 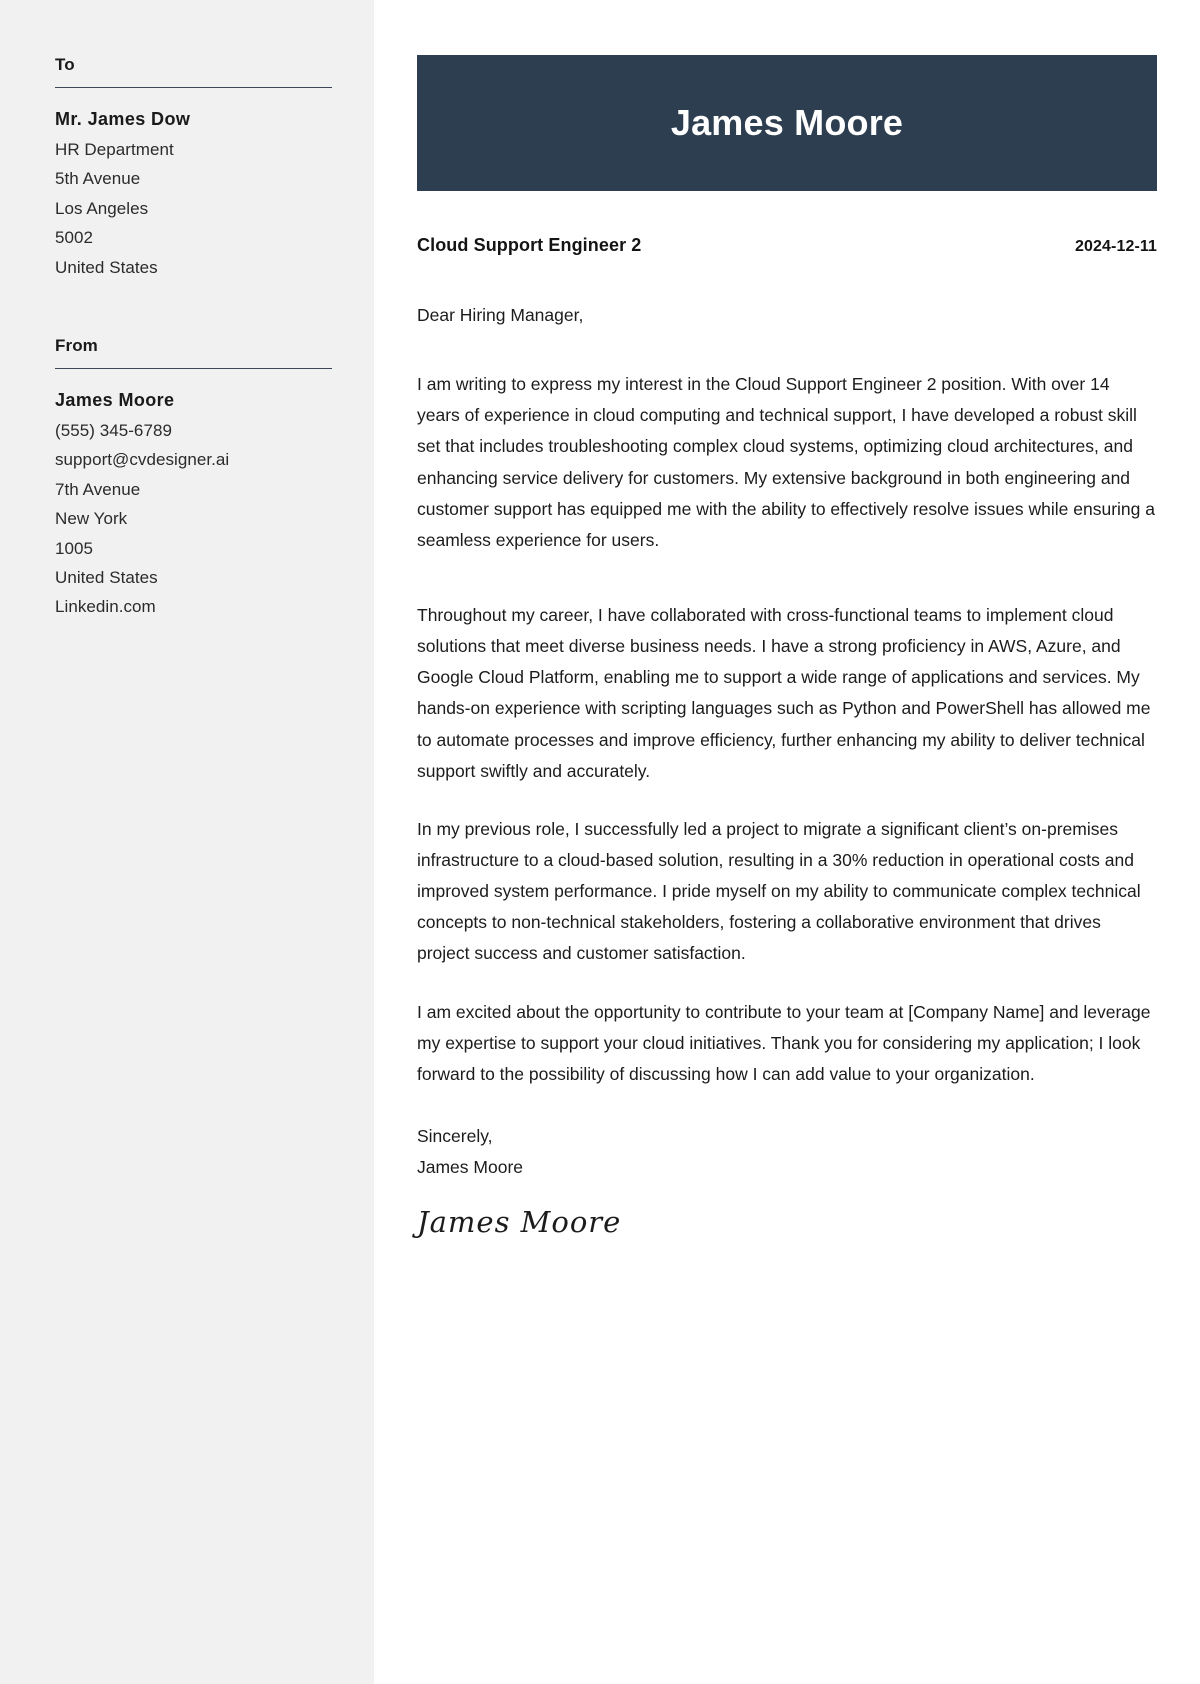 What do you see at coordinates (74, 238) in the screenshot?
I see `recipient-line: 5002` at bounding box center [74, 238].